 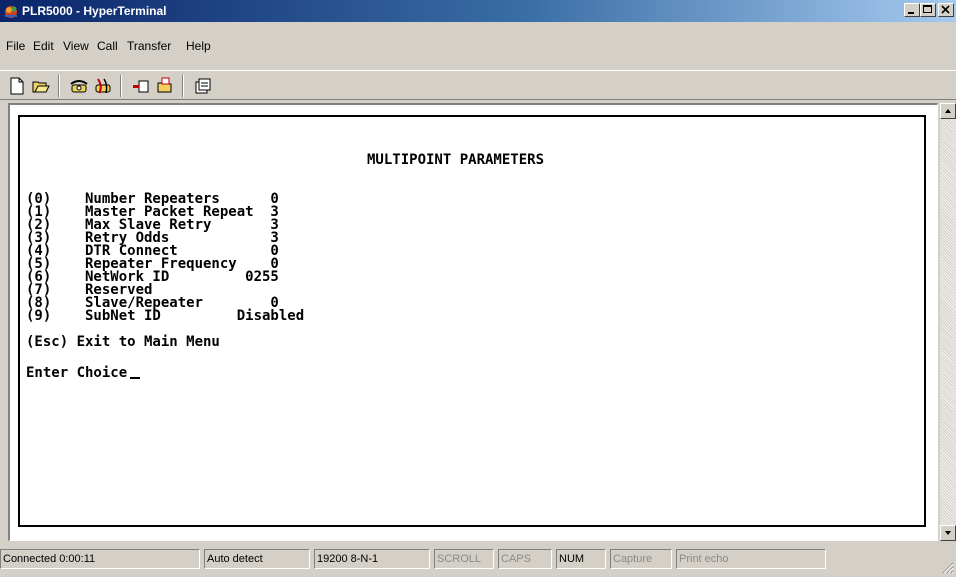 I want to click on properties-button, so click(x=203, y=86).